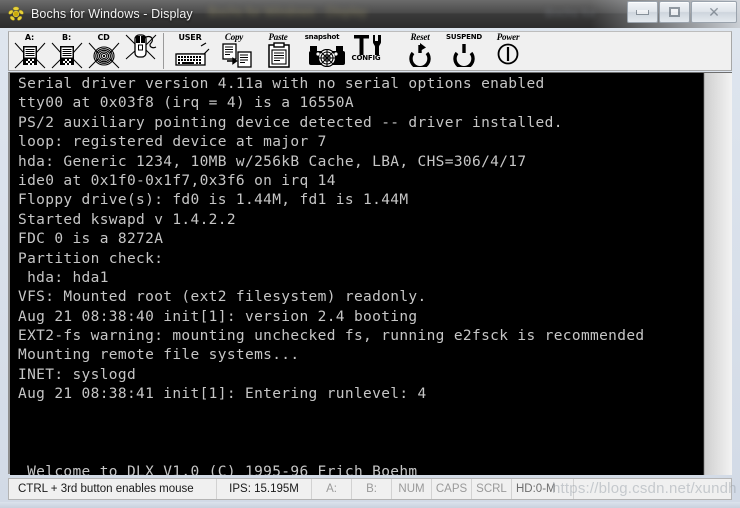 The image size is (740, 508). I want to click on display-right-margin, so click(696, 274).